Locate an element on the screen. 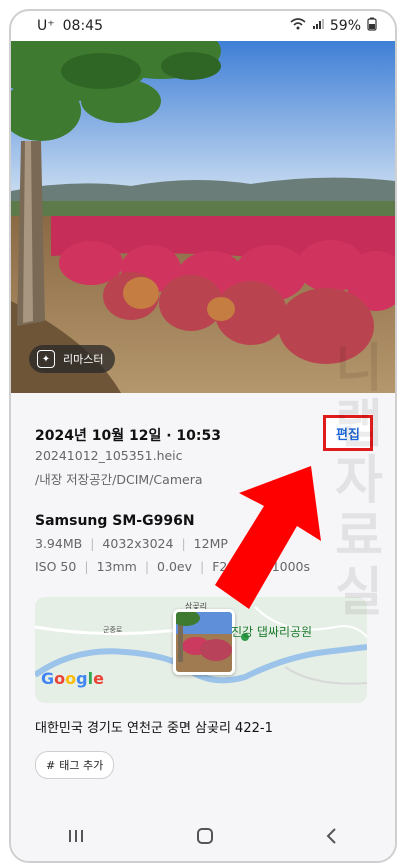  wifi-icon is located at coordinates (298, 26).